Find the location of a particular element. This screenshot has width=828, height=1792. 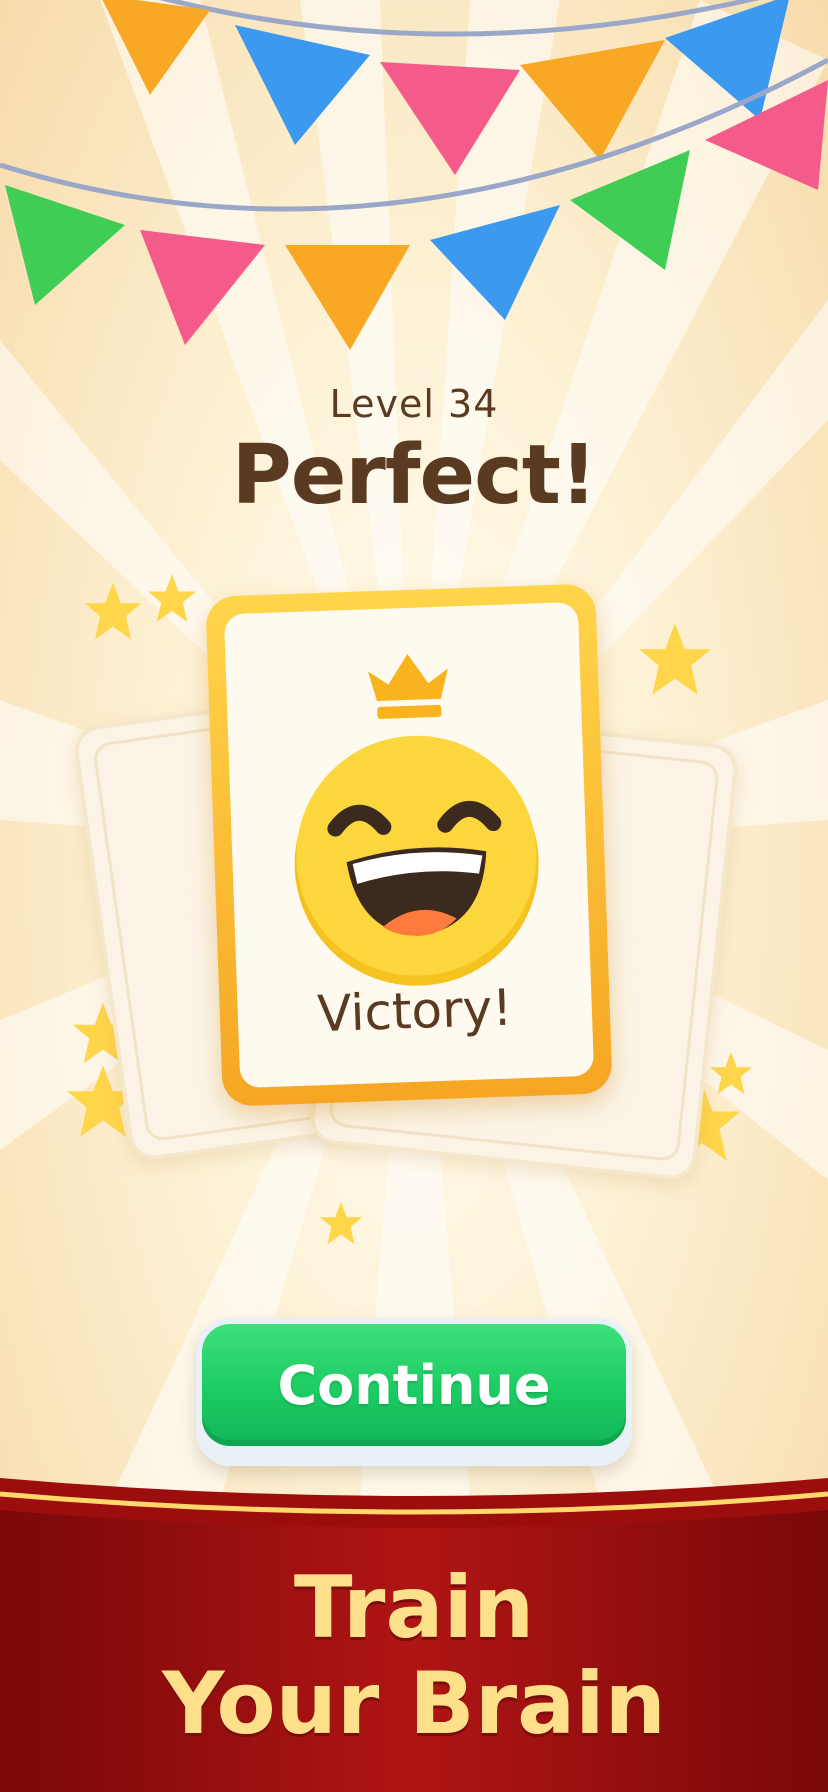

result-headline: Perfect! is located at coordinates (414, 475).